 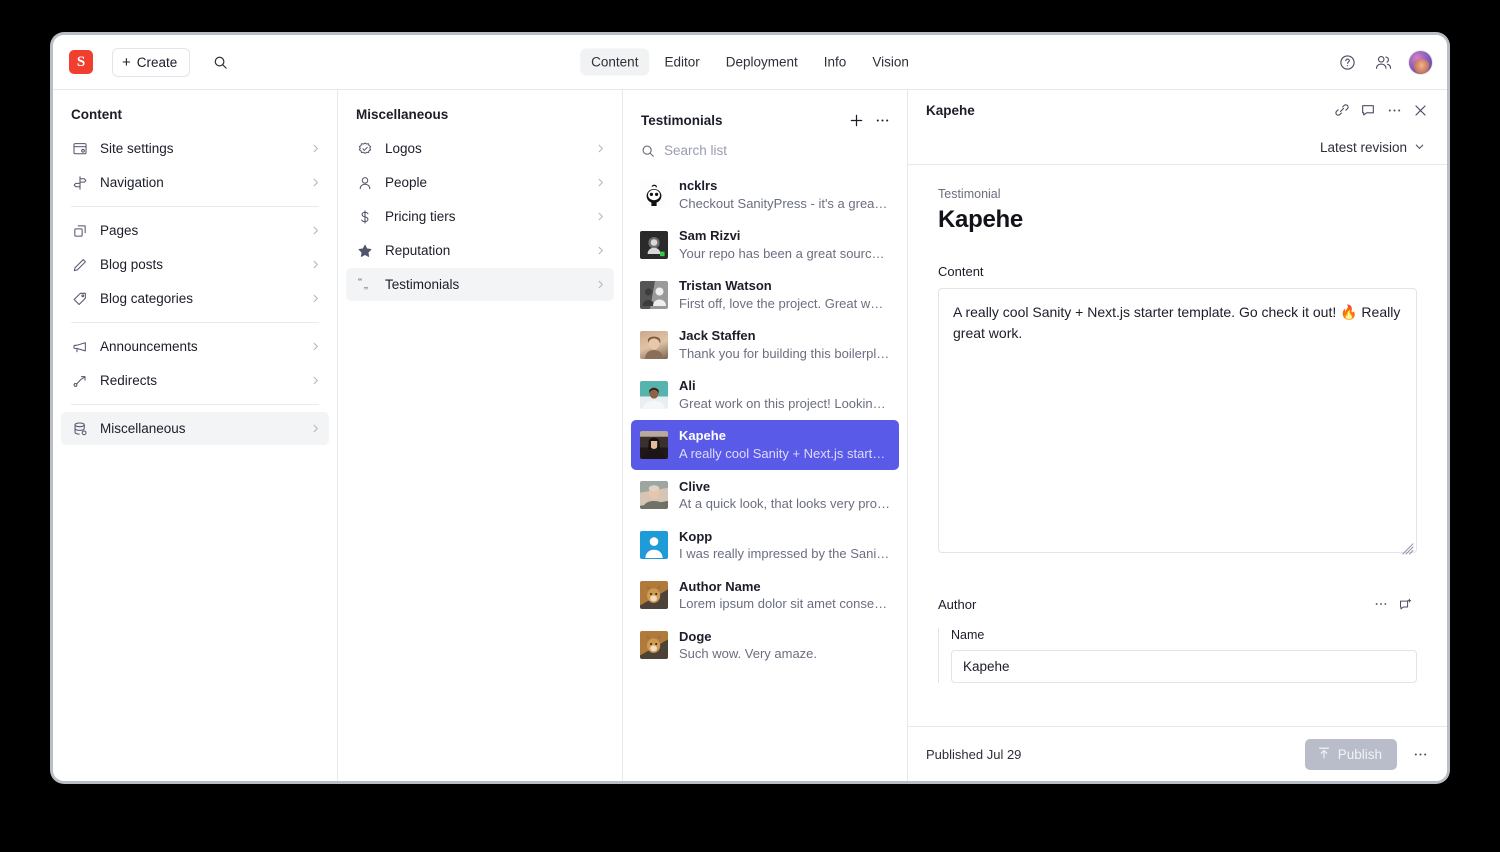 I want to click on publish-button-label: Publish, so click(x=1359, y=754).